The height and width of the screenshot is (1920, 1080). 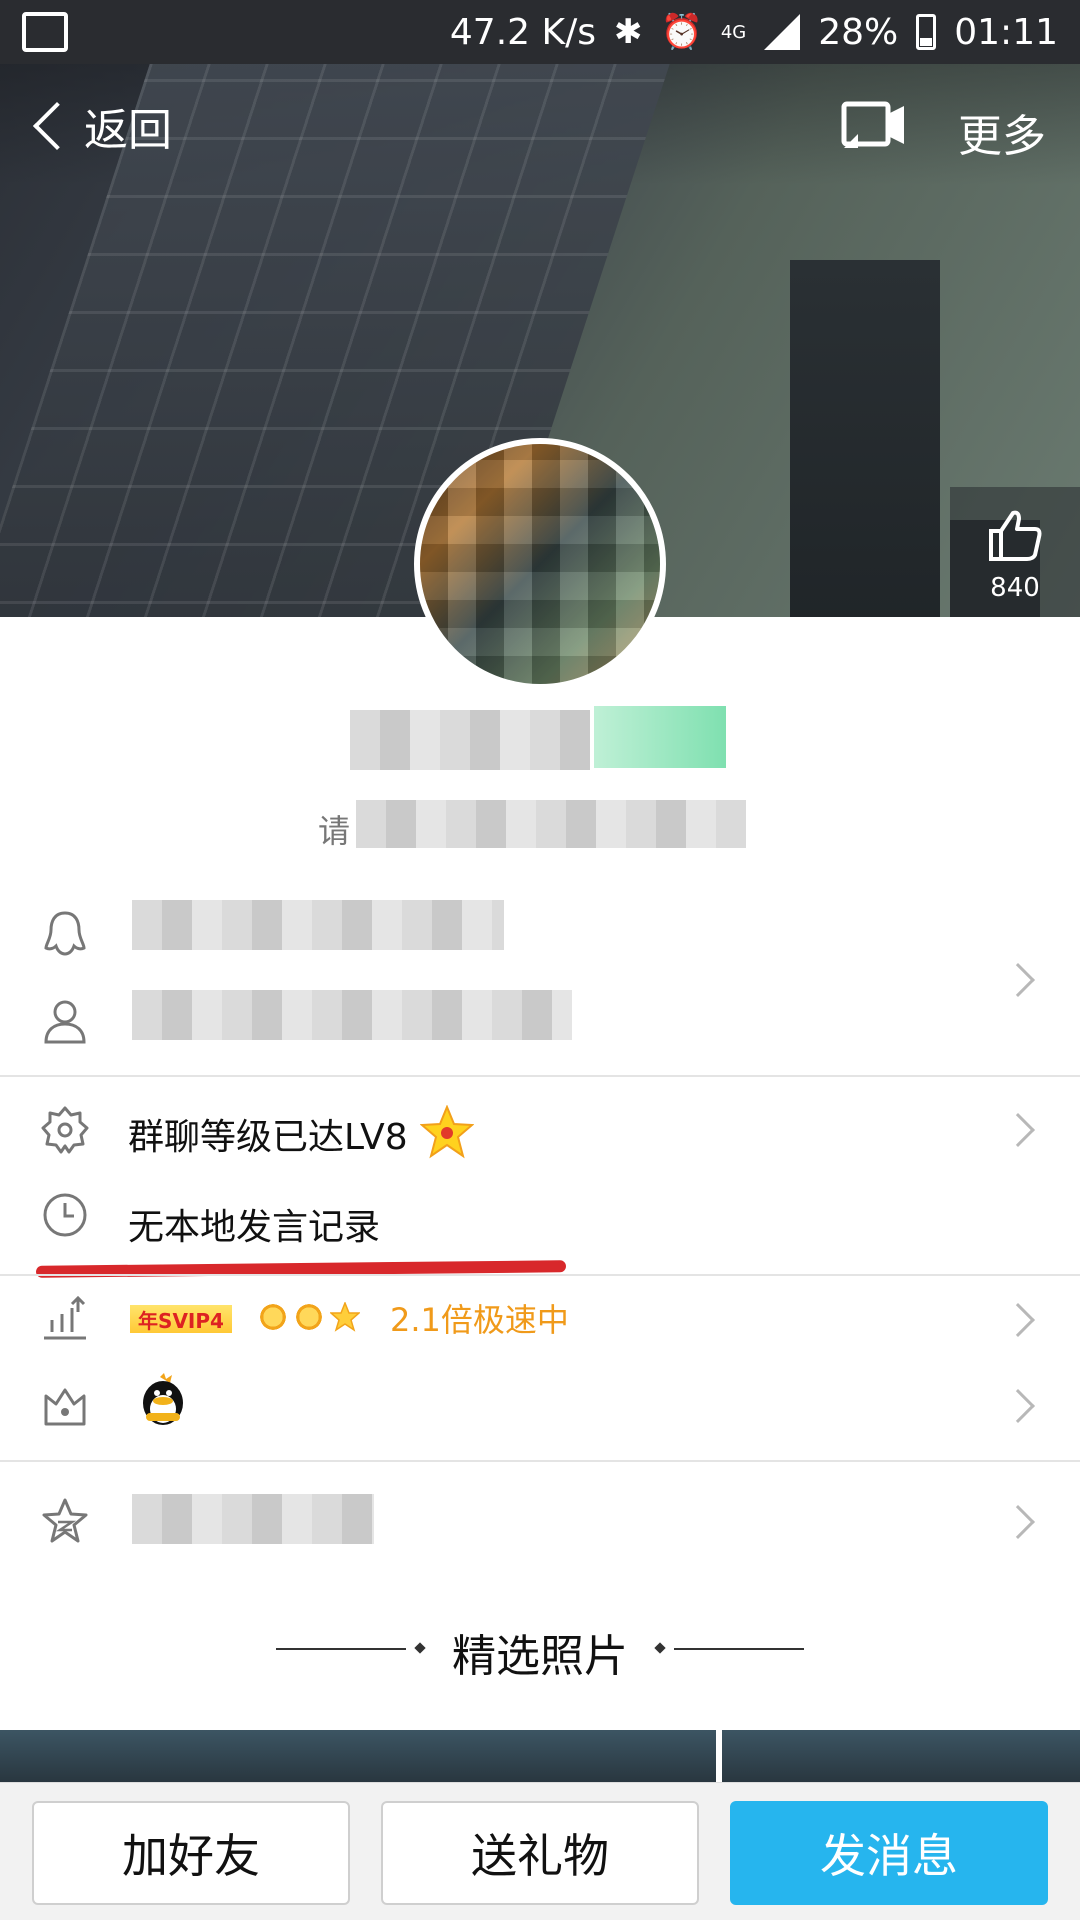 I want to click on gold-star-icon, so click(x=447, y=1132).